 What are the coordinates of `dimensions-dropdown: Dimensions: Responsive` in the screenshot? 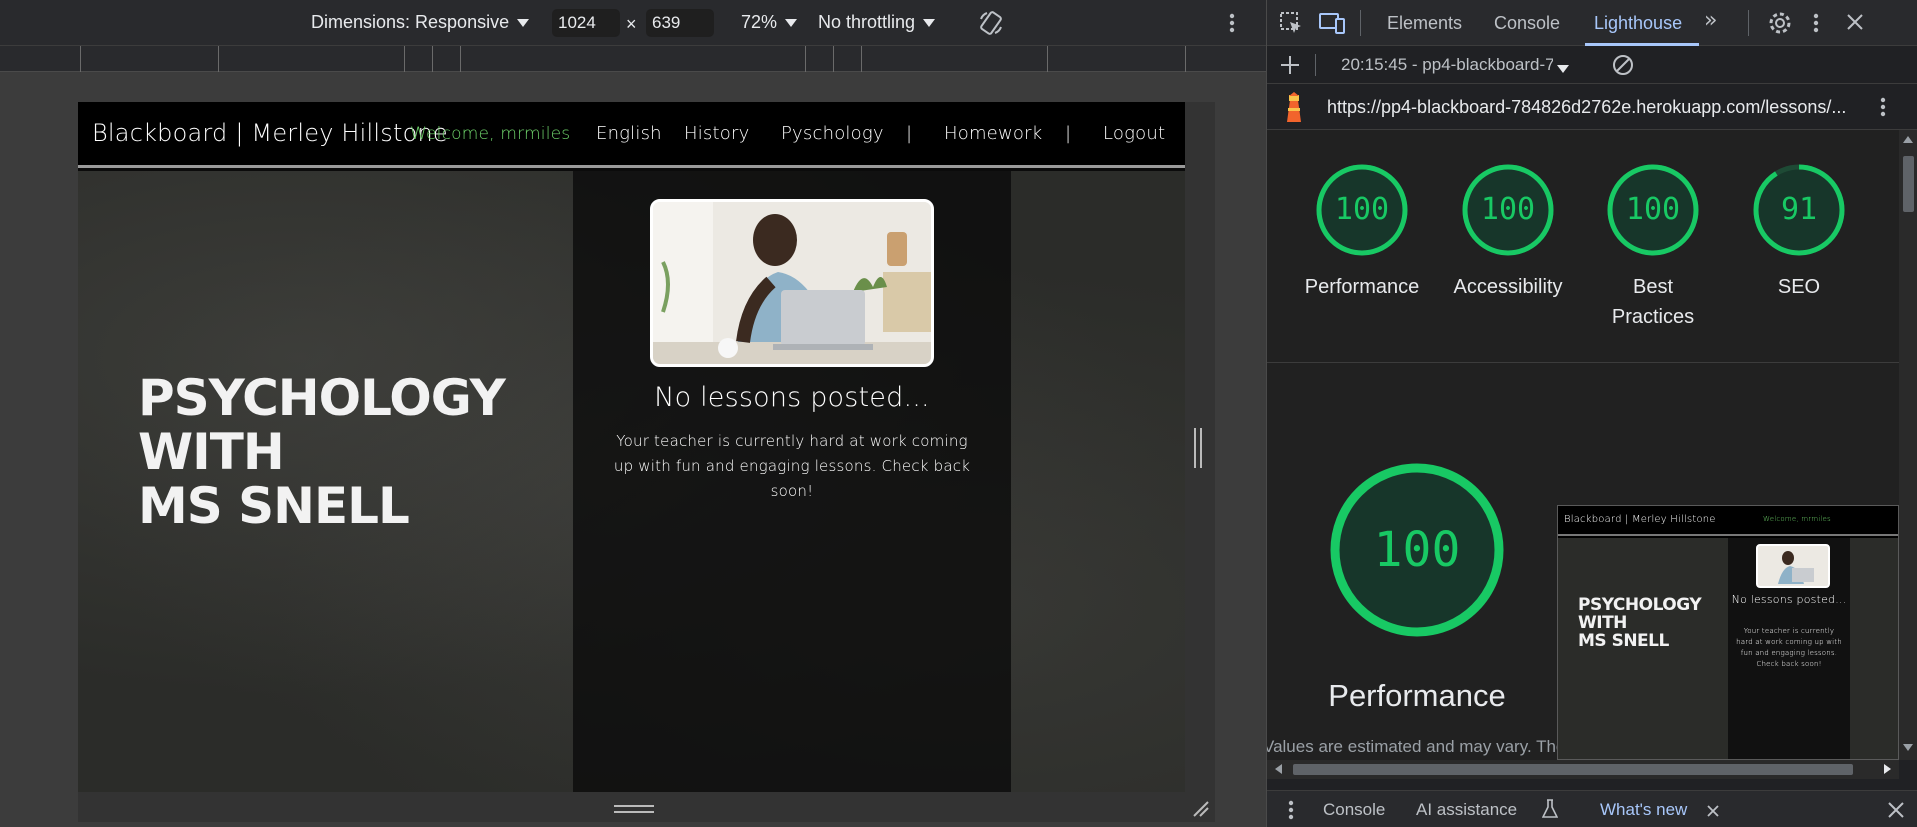 It's located at (420, 22).